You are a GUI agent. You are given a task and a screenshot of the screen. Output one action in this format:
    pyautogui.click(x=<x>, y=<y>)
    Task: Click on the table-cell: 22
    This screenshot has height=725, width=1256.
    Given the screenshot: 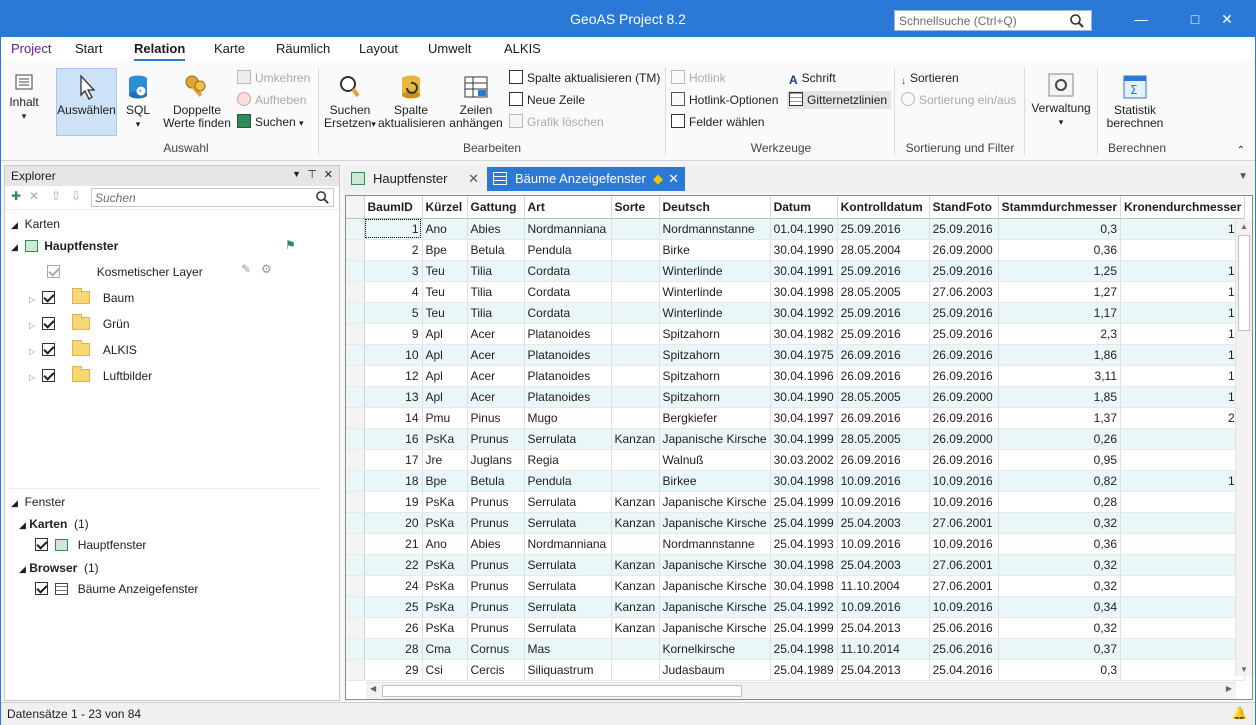 What is the action you would take?
    pyautogui.click(x=393, y=565)
    